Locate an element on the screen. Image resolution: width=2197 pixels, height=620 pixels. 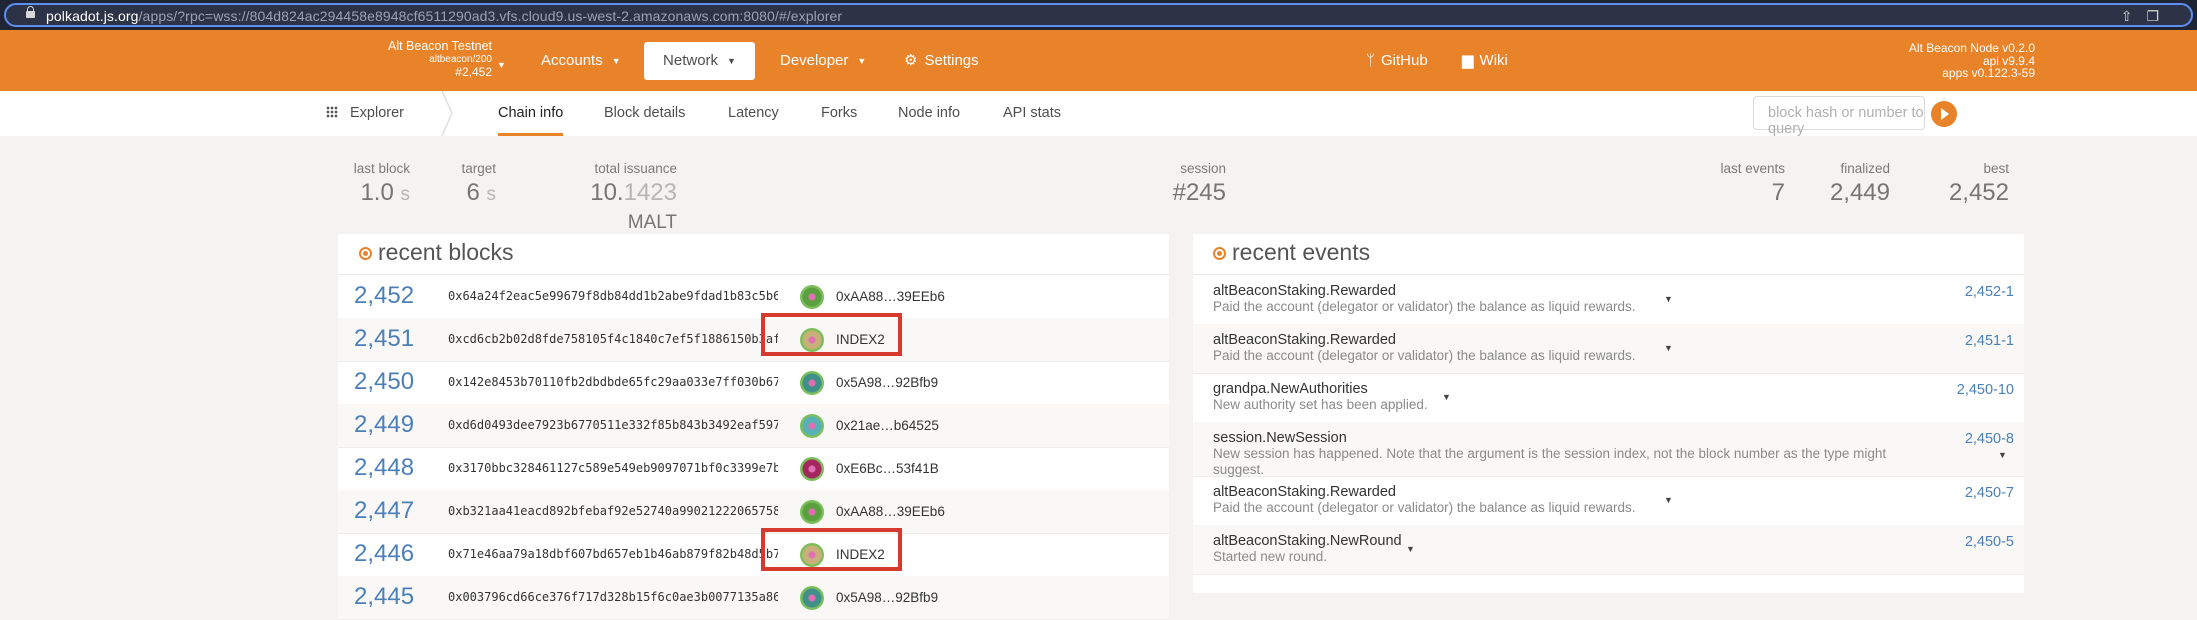
stat-label: session is located at coordinates (1203, 168).